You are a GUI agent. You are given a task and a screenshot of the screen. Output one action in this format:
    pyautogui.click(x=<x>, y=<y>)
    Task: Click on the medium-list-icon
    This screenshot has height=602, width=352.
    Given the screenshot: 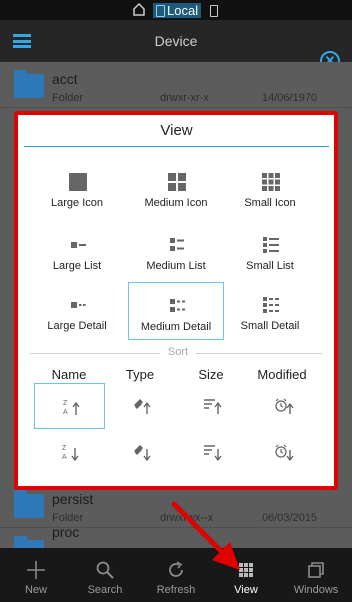 What is the action you would take?
    pyautogui.click(x=177, y=244)
    